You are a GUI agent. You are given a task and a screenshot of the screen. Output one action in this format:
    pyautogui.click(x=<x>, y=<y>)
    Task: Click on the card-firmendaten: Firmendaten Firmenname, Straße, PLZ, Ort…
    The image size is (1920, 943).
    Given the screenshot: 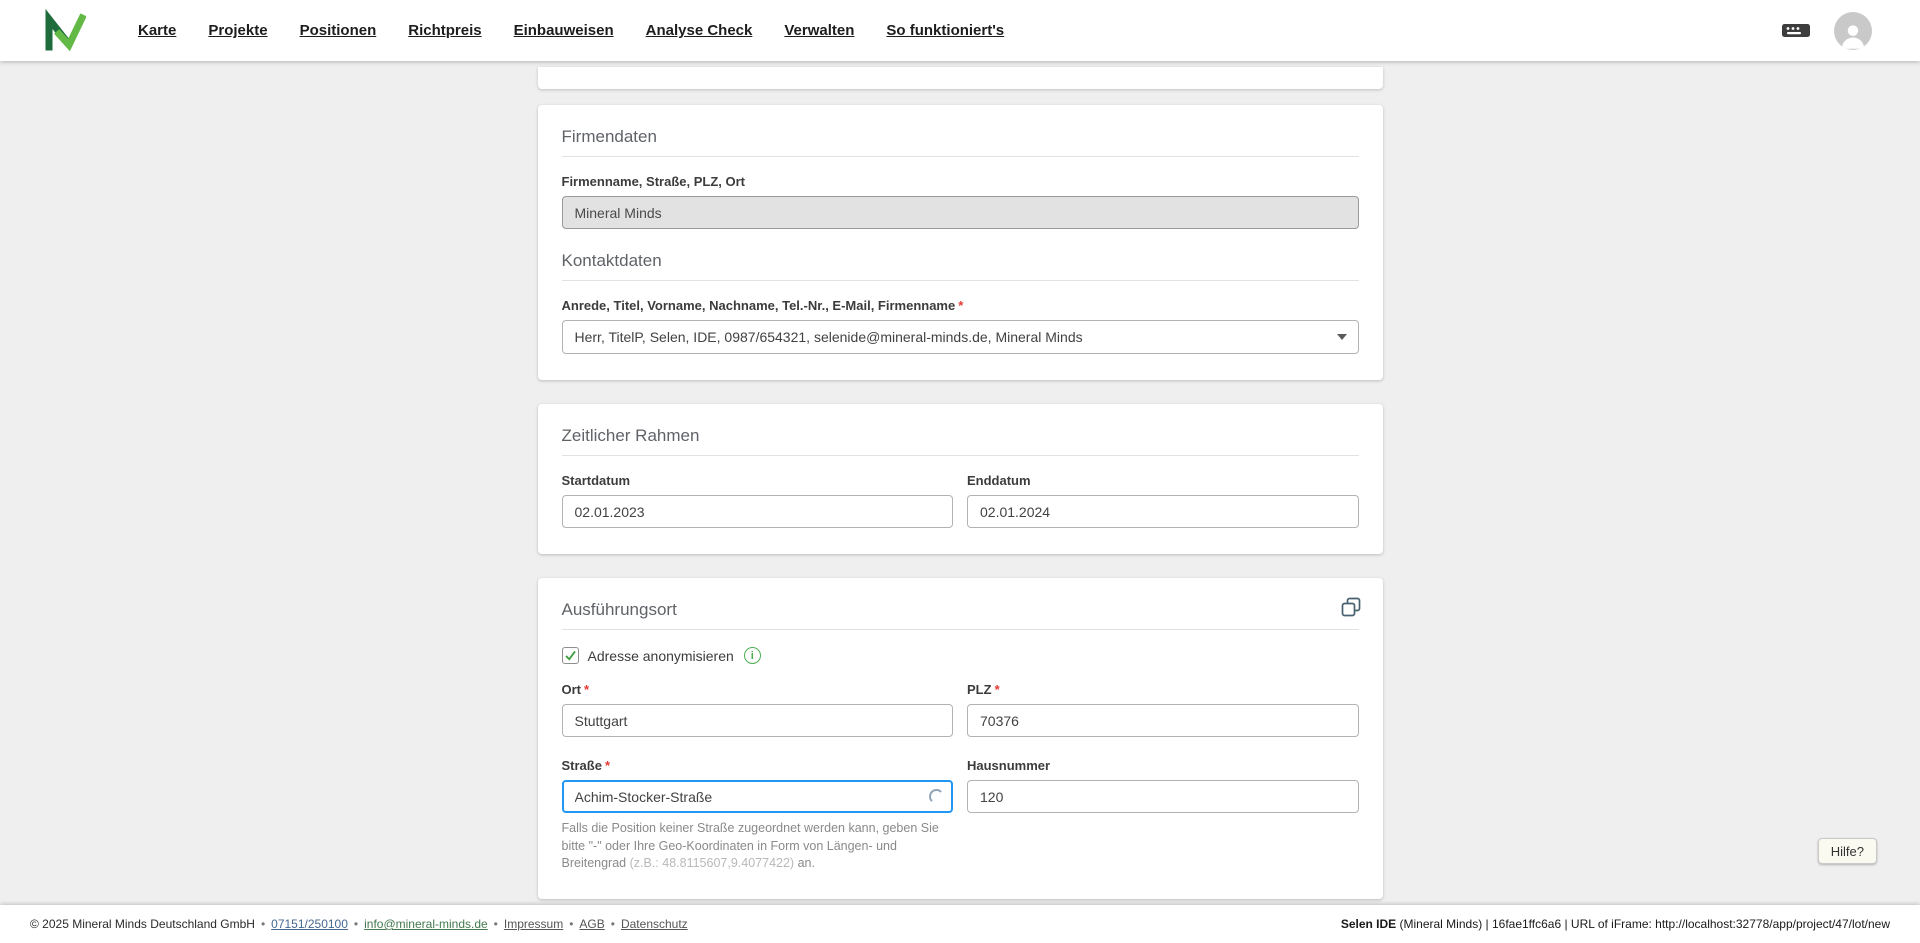 What is the action you would take?
    pyautogui.click(x=960, y=242)
    